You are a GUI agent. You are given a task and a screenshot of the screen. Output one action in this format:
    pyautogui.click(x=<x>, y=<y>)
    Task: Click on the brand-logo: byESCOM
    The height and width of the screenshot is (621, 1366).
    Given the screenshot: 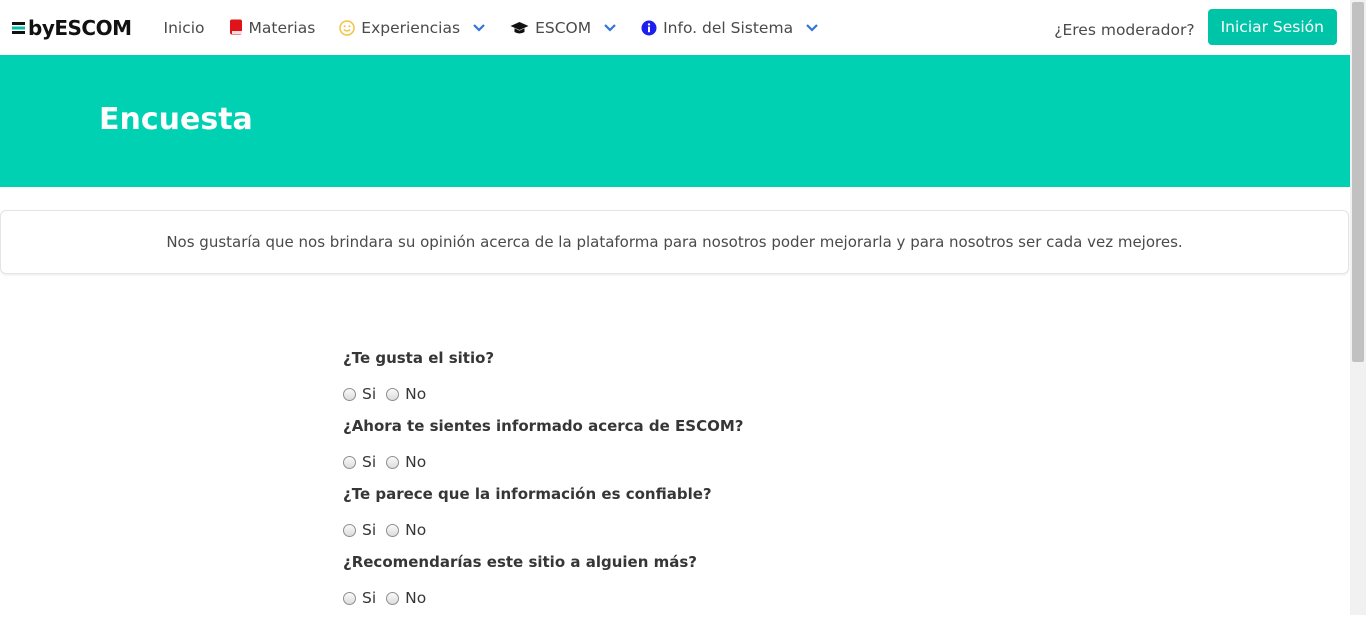 What is the action you would take?
    pyautogui.click(x=72, y=28)
    